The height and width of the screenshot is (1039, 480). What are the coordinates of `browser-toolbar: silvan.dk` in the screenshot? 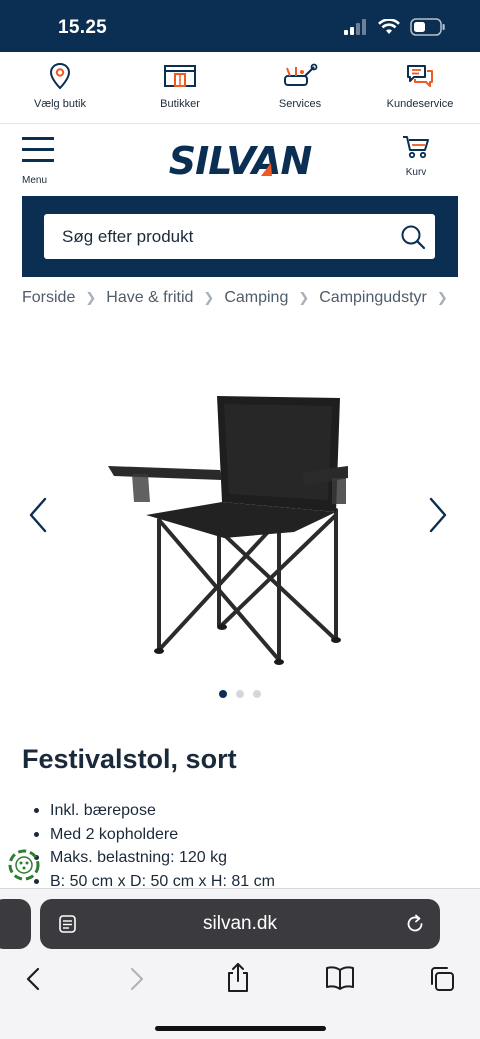 It's located at (240, 963).